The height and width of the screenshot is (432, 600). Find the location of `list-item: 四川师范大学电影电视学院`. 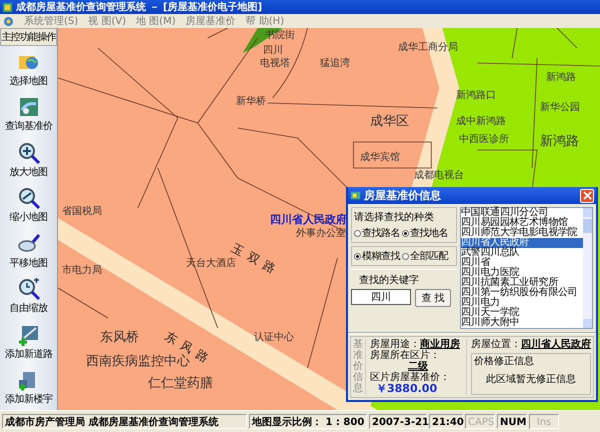

list-item: 四川师范大学电影电视学院 is located at coordinates (522, 233).